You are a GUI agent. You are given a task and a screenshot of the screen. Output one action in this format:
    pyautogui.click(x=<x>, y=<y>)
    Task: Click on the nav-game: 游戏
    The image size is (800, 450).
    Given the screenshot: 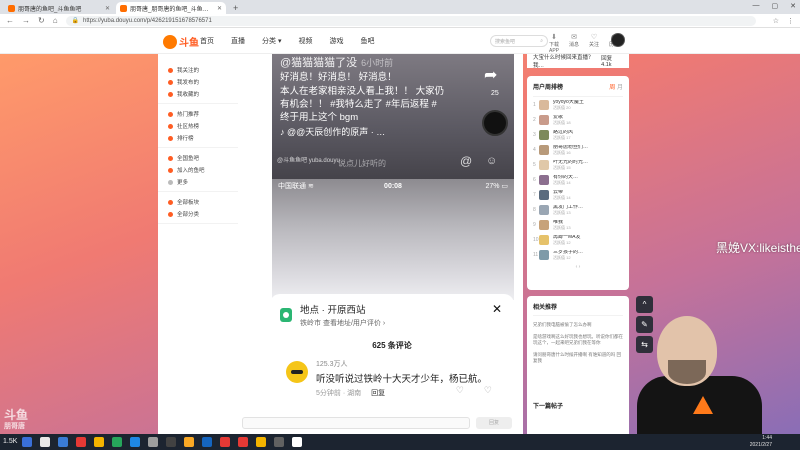 What is the action you would take?
    pyautogui.click(x=336, y=41)
    